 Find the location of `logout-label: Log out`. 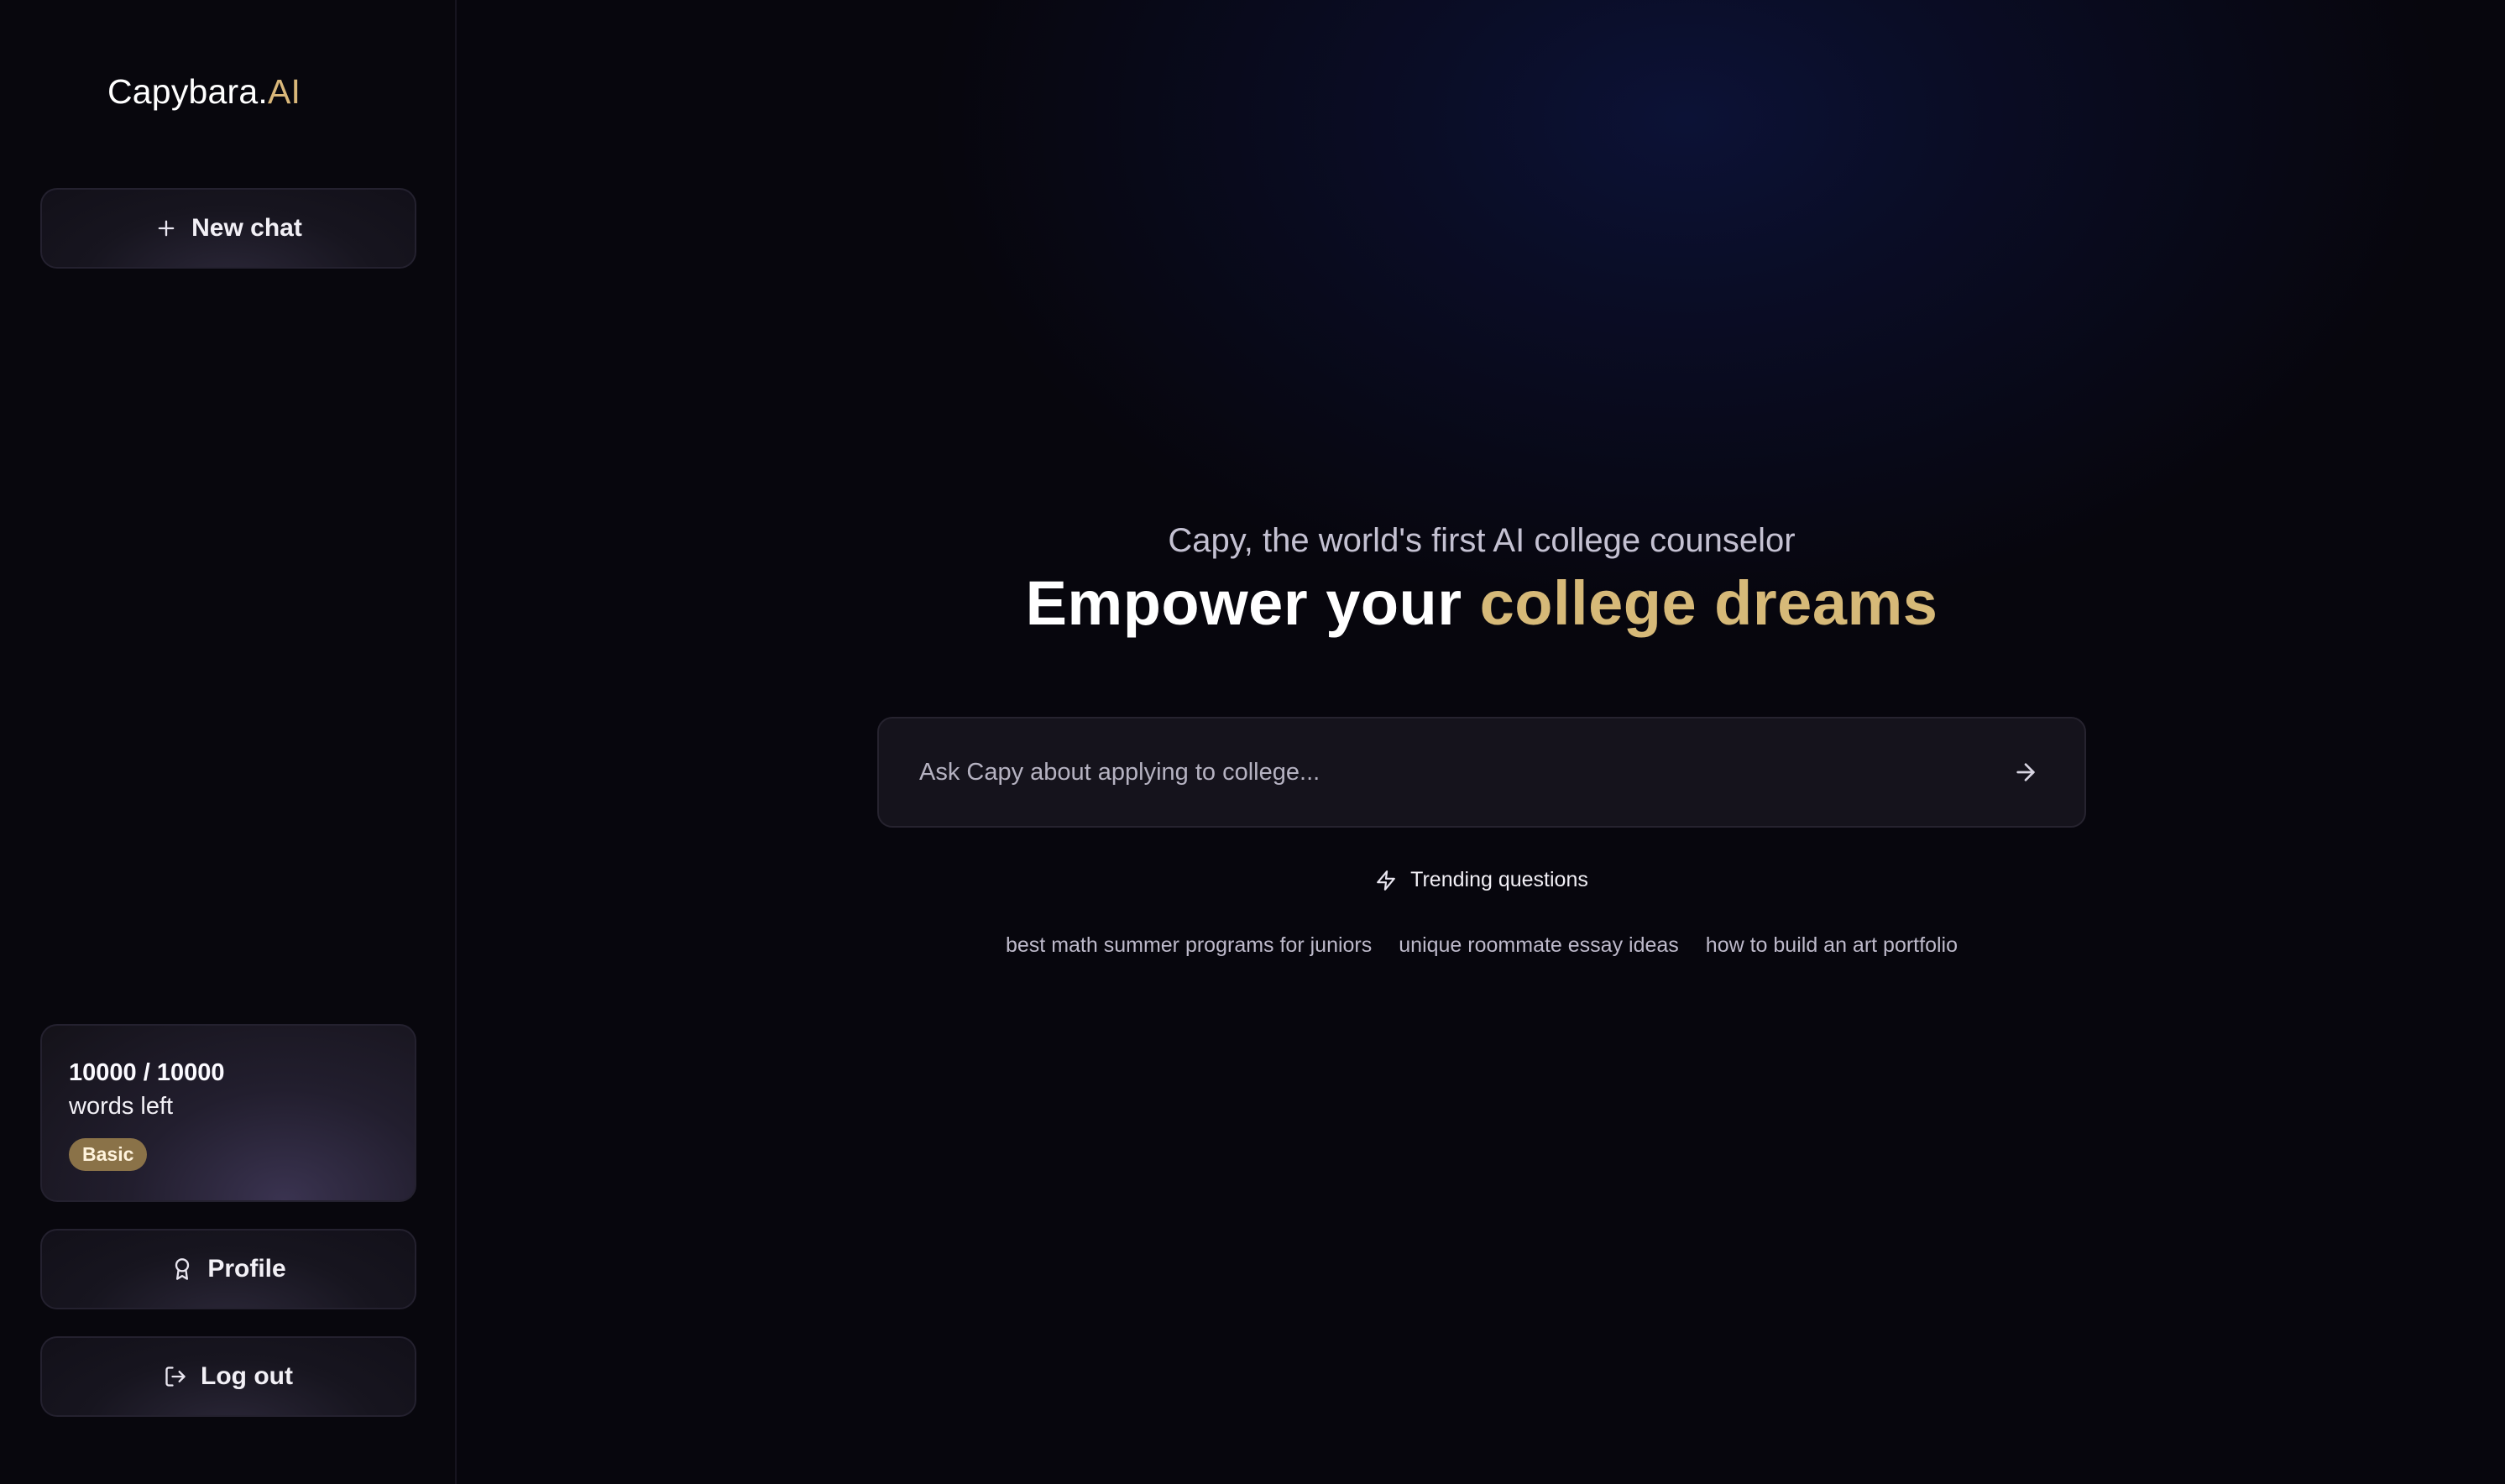

logout-label: Log out is located at coordinates (247, 1376).